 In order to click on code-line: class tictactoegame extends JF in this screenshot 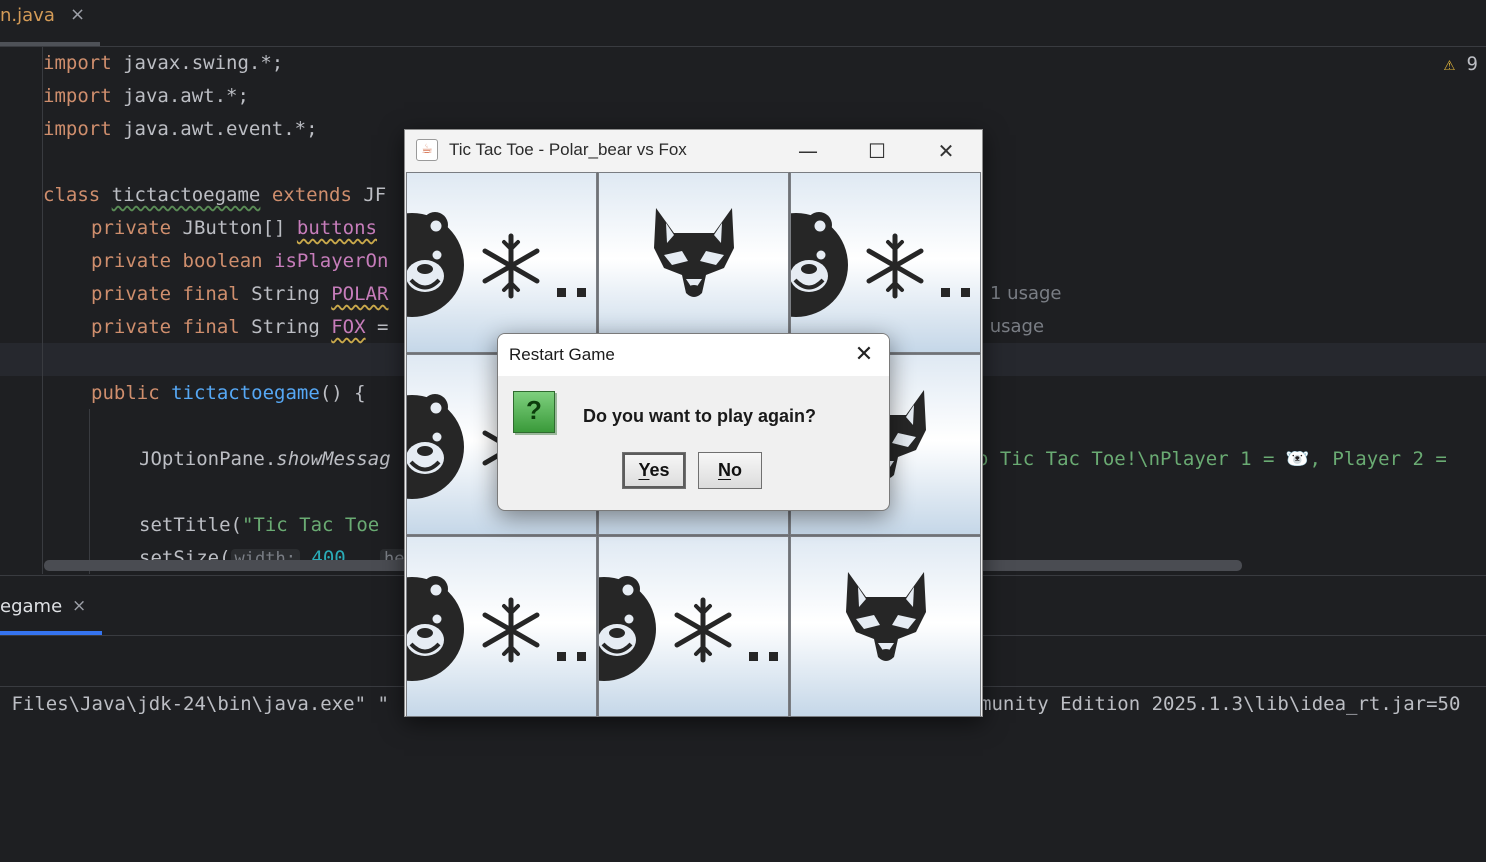, I will do `click(215, 195)`.